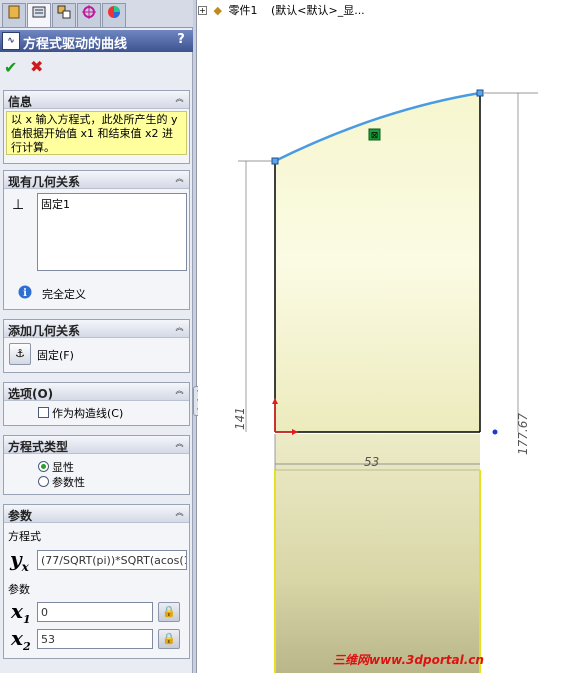  What do you see at coordinates (89, 12) in the screenshot?
I see `dimxpert-icon` at bounding box center [89, 12].